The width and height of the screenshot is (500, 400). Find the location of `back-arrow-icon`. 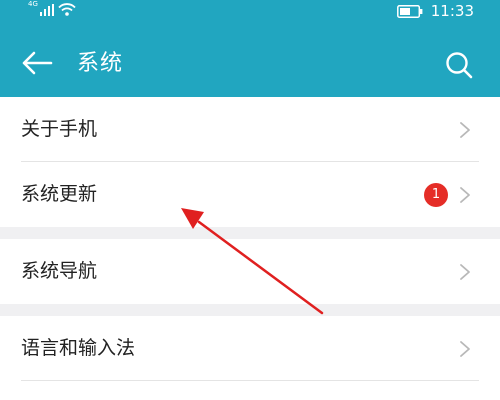

back-arrow-icon is located at coordinates (37, 63).